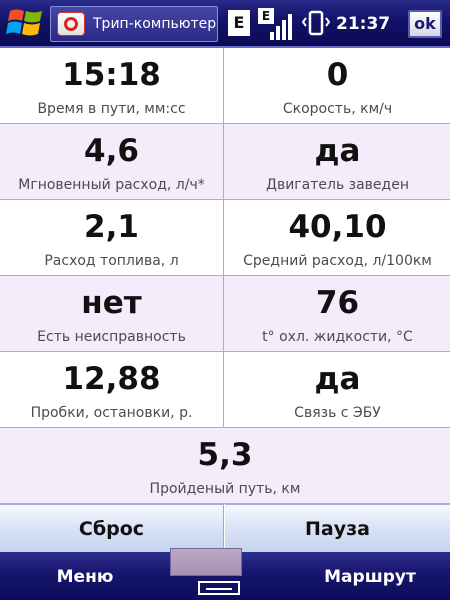  I want to click on title-bar: Трип-компьютер E E 21:37 ok, so click(225, 24).